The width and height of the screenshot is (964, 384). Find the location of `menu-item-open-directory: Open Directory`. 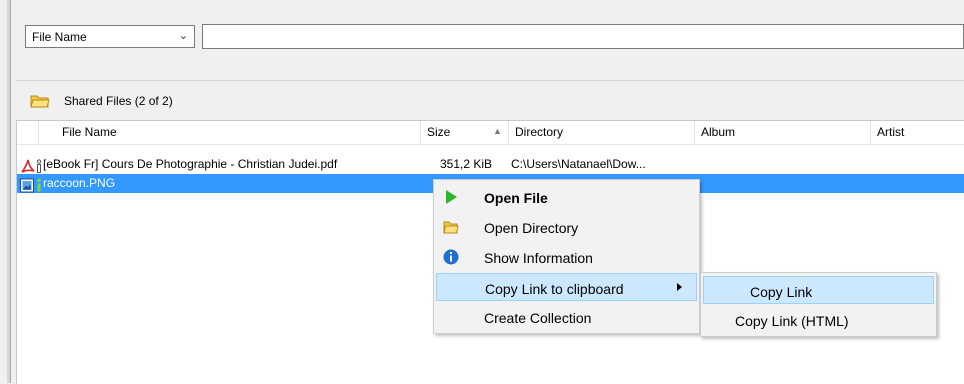

menu-item-open-directory: Open Directory is located at coordinates (566, 227).